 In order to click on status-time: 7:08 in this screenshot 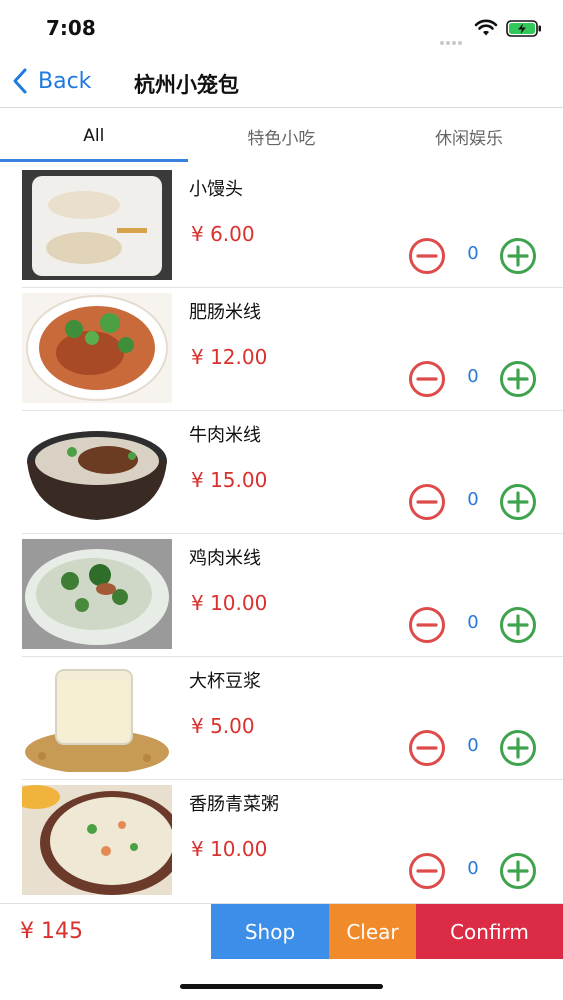, I will do `click(71, 28)`.